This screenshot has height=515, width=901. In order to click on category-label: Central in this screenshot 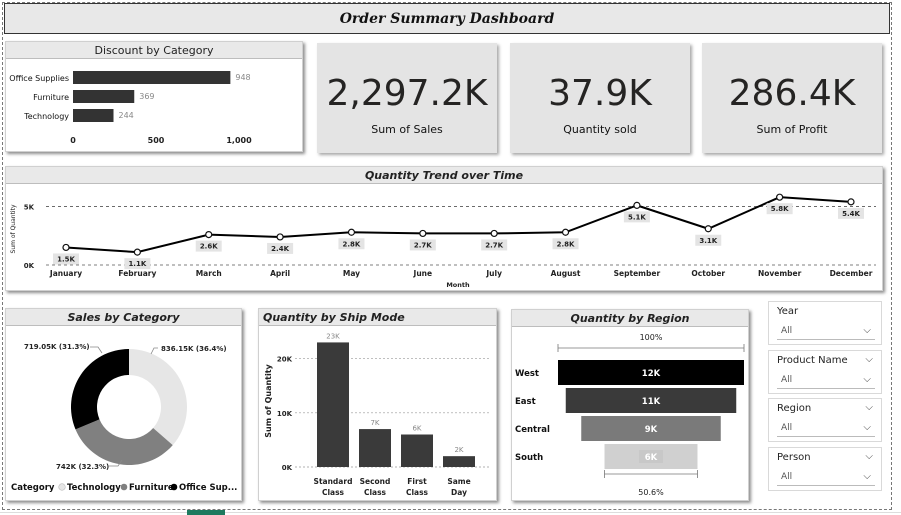, I will do `click(532, 430)`.